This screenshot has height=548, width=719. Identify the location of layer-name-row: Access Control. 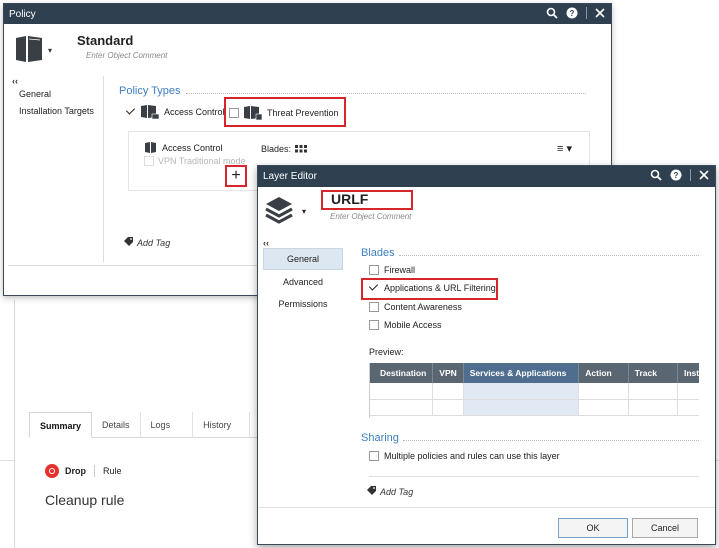
(183, 148).